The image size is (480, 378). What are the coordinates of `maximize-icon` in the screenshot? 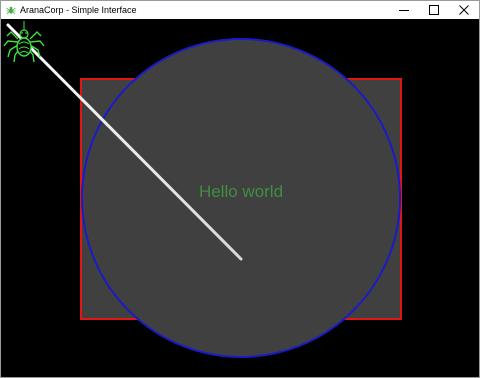 It's located at (434, 10).